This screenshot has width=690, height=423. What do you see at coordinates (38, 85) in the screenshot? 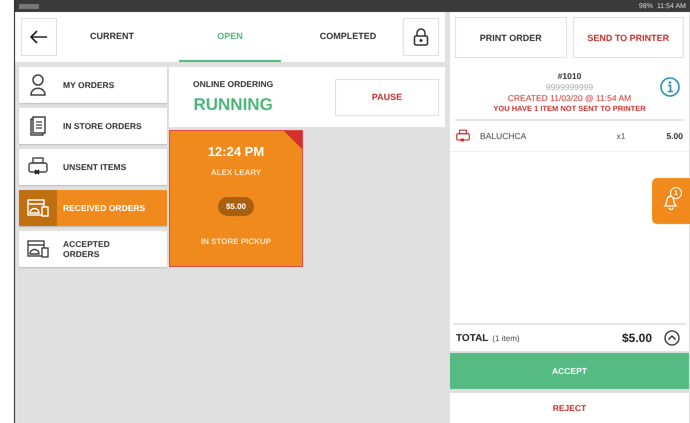
I see `person-icon` at bounding box center [38, 85].